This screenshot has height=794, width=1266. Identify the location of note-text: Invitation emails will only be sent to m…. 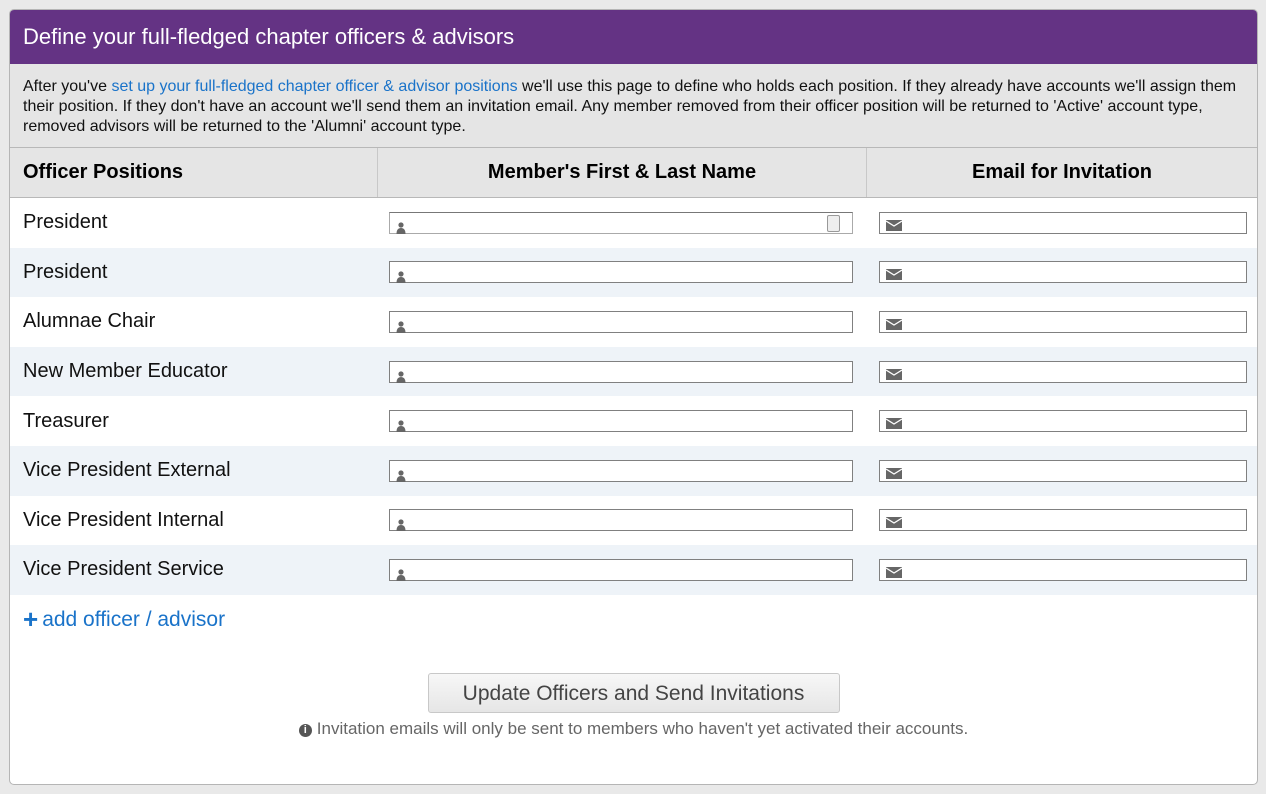
(642, 728).